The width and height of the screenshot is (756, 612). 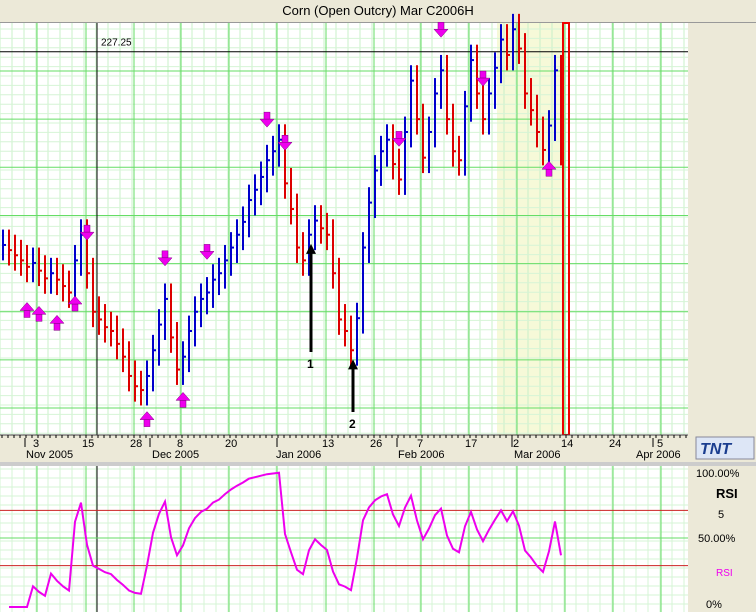 What do you see at coordinates (714, 605) in the screenshot?
I see `rsi-tick-label: 0%` at bounding box center [714, 605].